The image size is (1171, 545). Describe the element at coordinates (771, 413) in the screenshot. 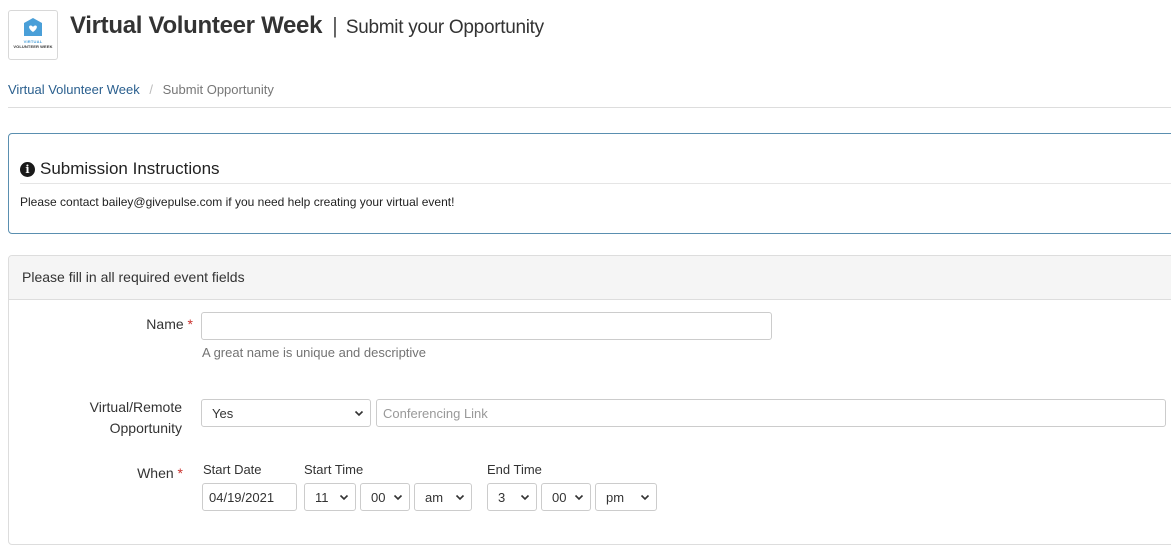

I see `conferencing-link-input` at that location.